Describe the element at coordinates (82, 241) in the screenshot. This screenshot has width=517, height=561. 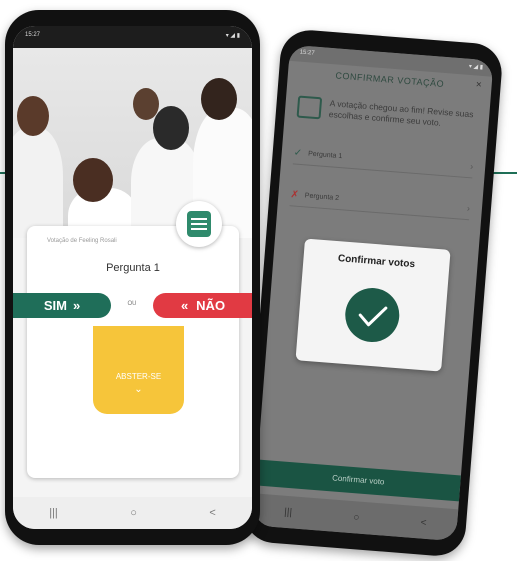
I see `card-title: Votação de Feeling Rosali` at that location.